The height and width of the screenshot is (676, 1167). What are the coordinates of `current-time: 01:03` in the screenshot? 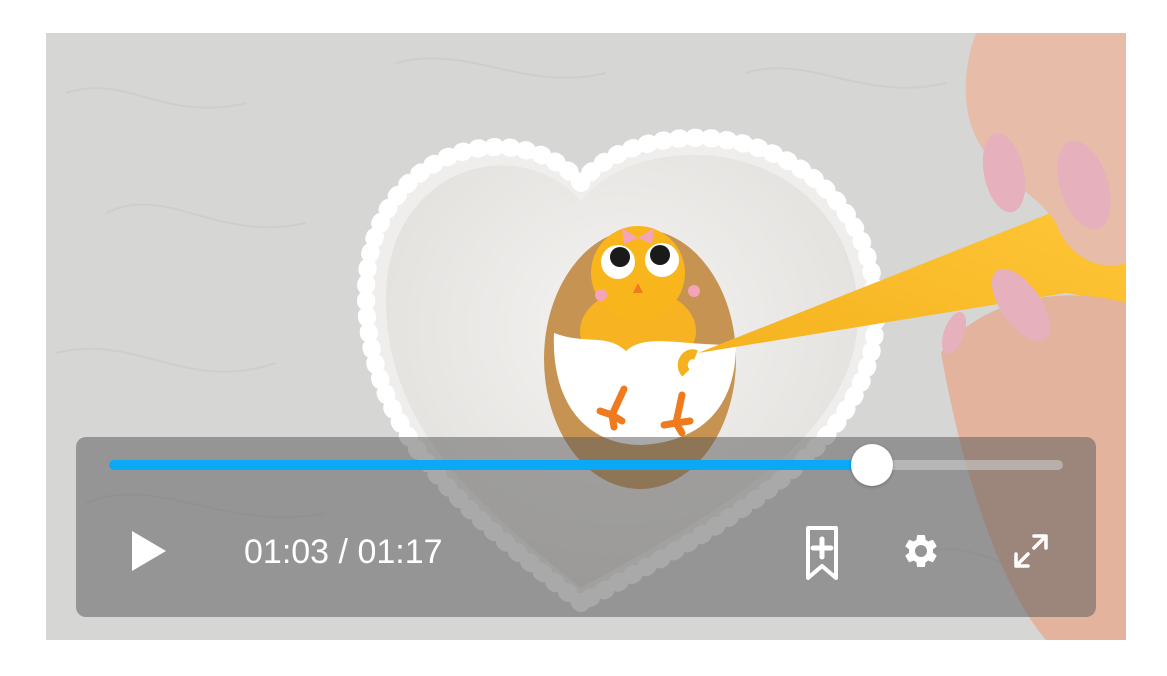 It's located at (287, 552).